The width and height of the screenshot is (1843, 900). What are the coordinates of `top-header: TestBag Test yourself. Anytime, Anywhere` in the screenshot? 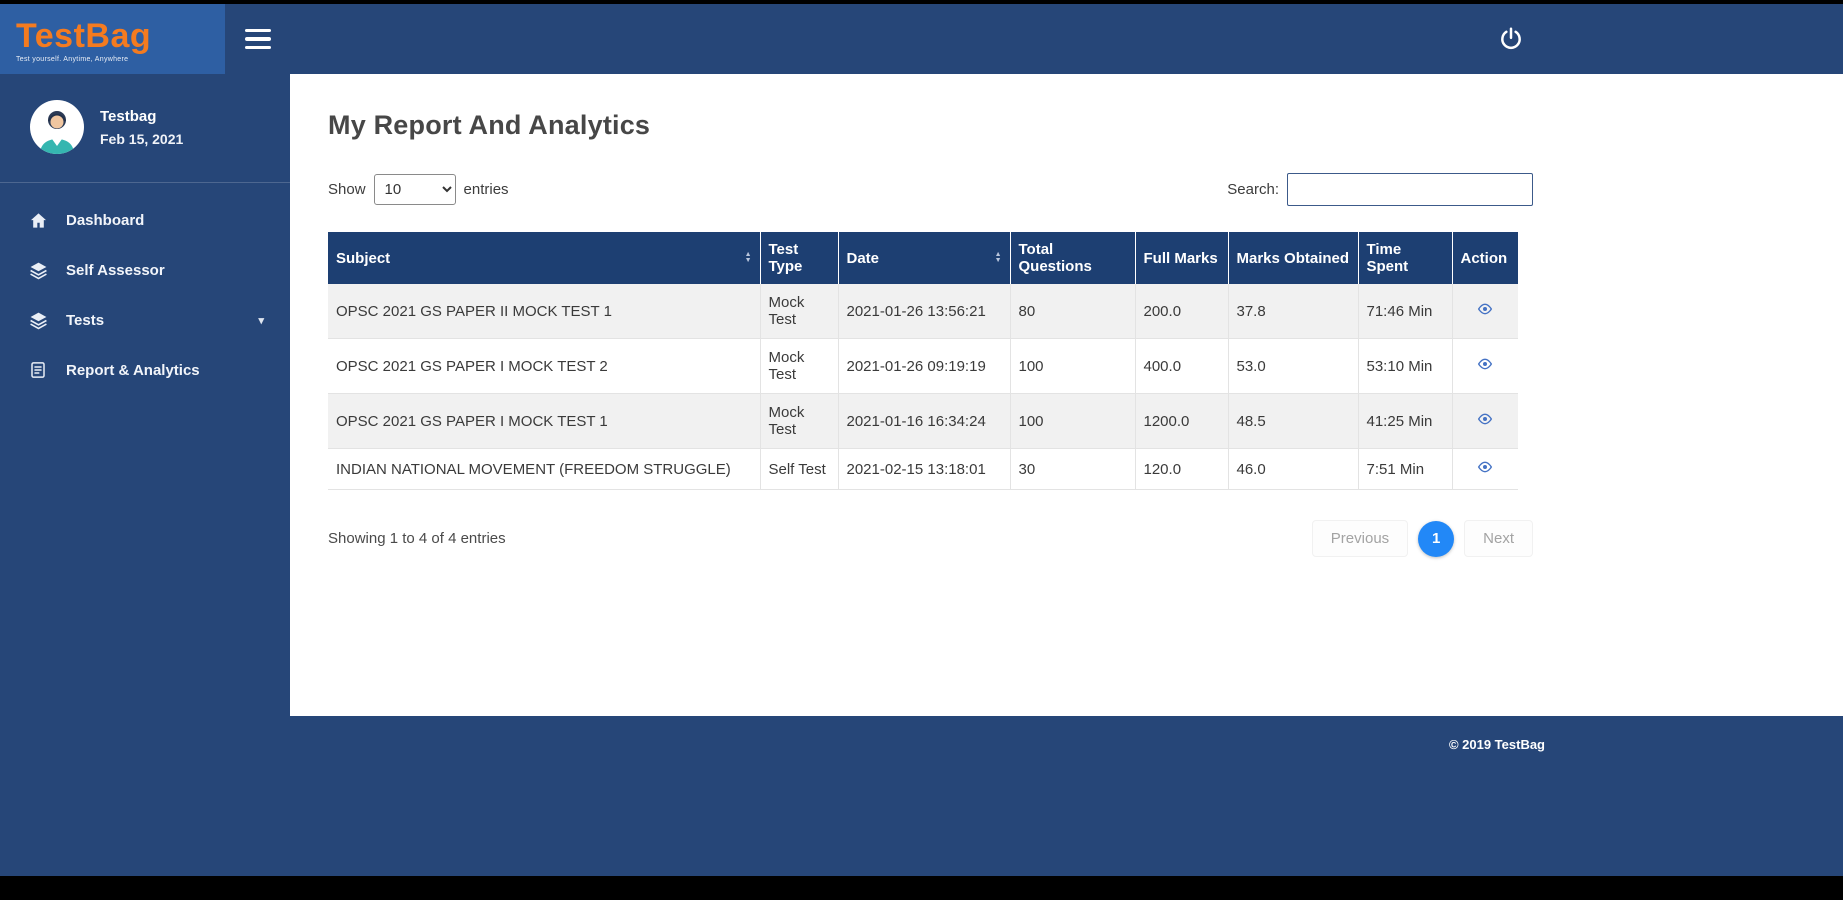 It's located at (921, 39).